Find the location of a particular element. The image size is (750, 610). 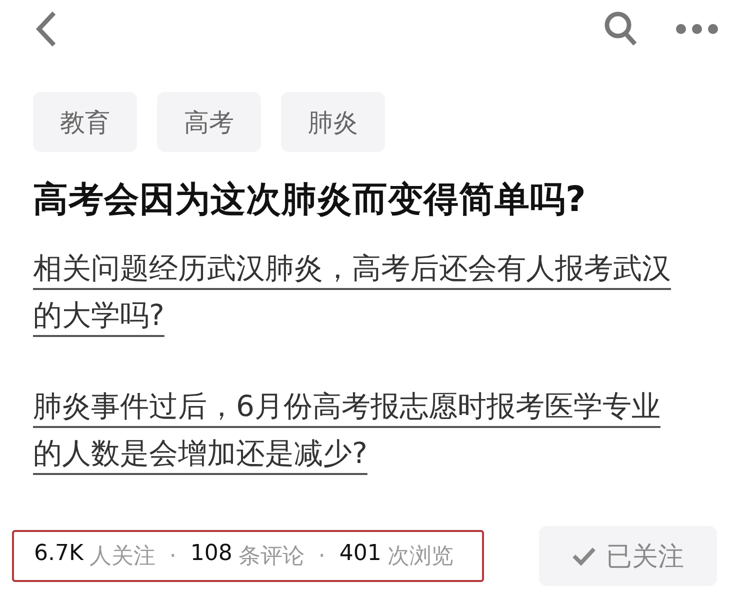

related-question-link: 肺炎事件过后，6月份高考报志愿时报考医学专业的人数是会增加还是减少? is located at coordinates (355, 430).